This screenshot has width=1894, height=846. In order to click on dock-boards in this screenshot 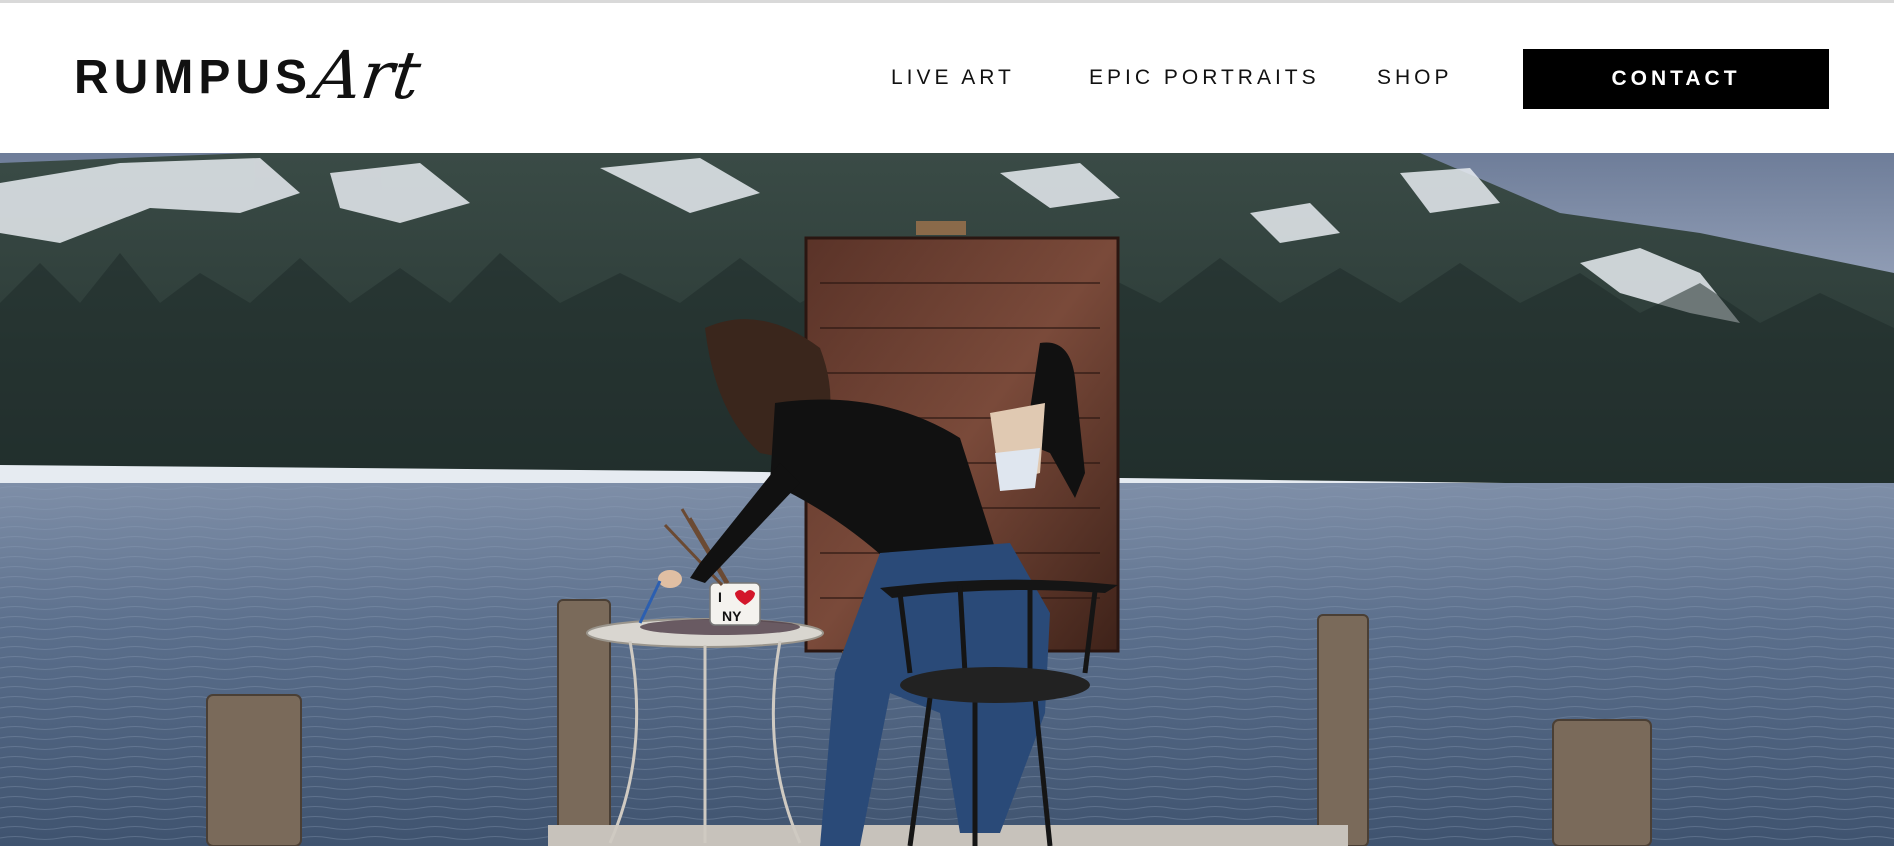, I will do `click(948, 835)`.